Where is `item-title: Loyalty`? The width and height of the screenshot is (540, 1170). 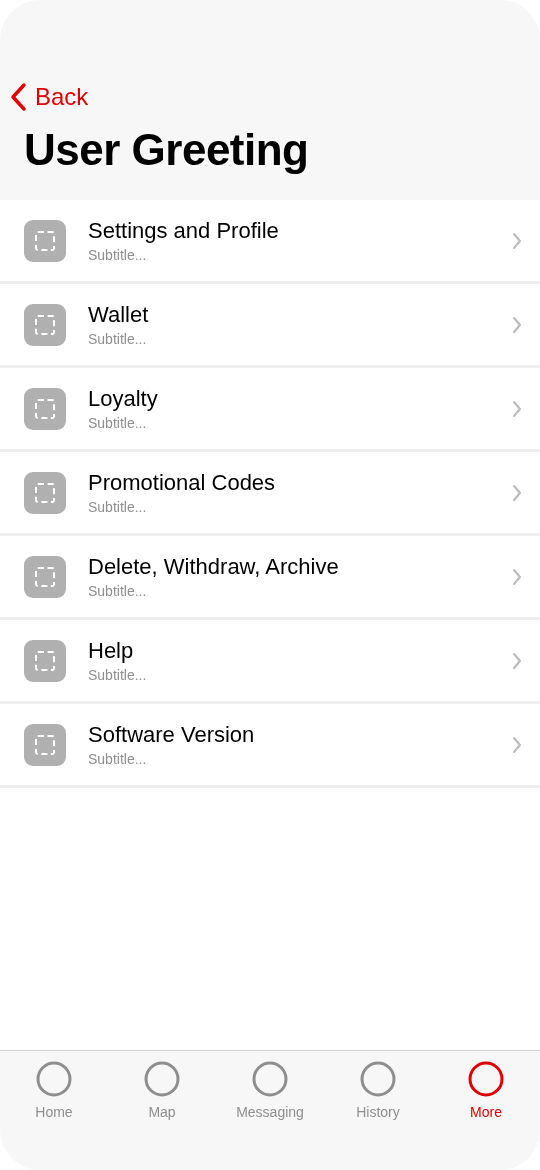 item-title: Loyalty is located at coordinates (123, 399).